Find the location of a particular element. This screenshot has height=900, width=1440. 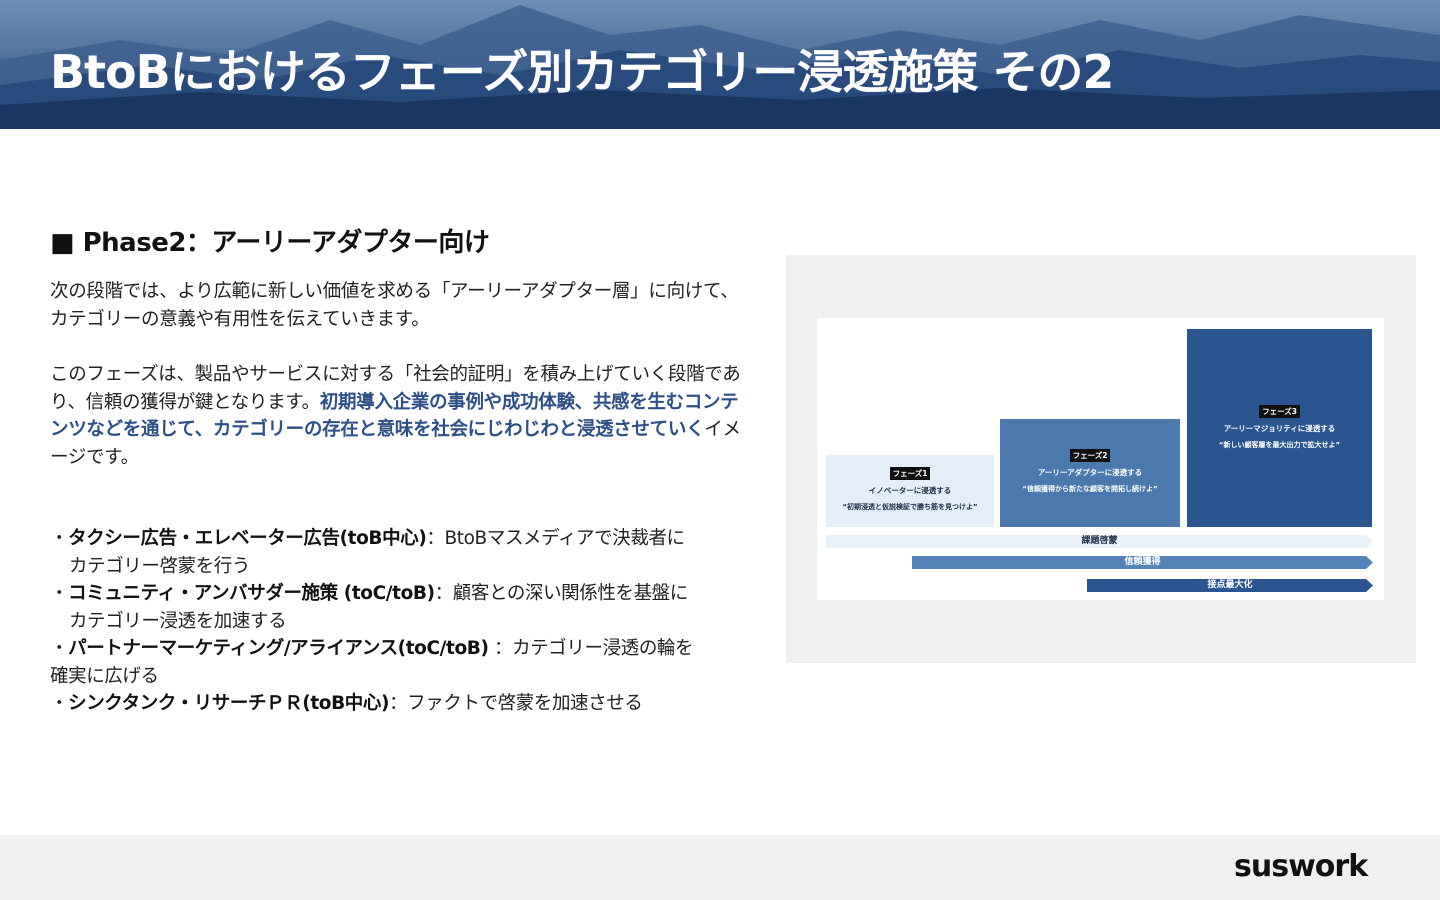

phase-motto: “新しい顧客層を最大出力で拡大せよ” is located at coordinates (1279, 445).